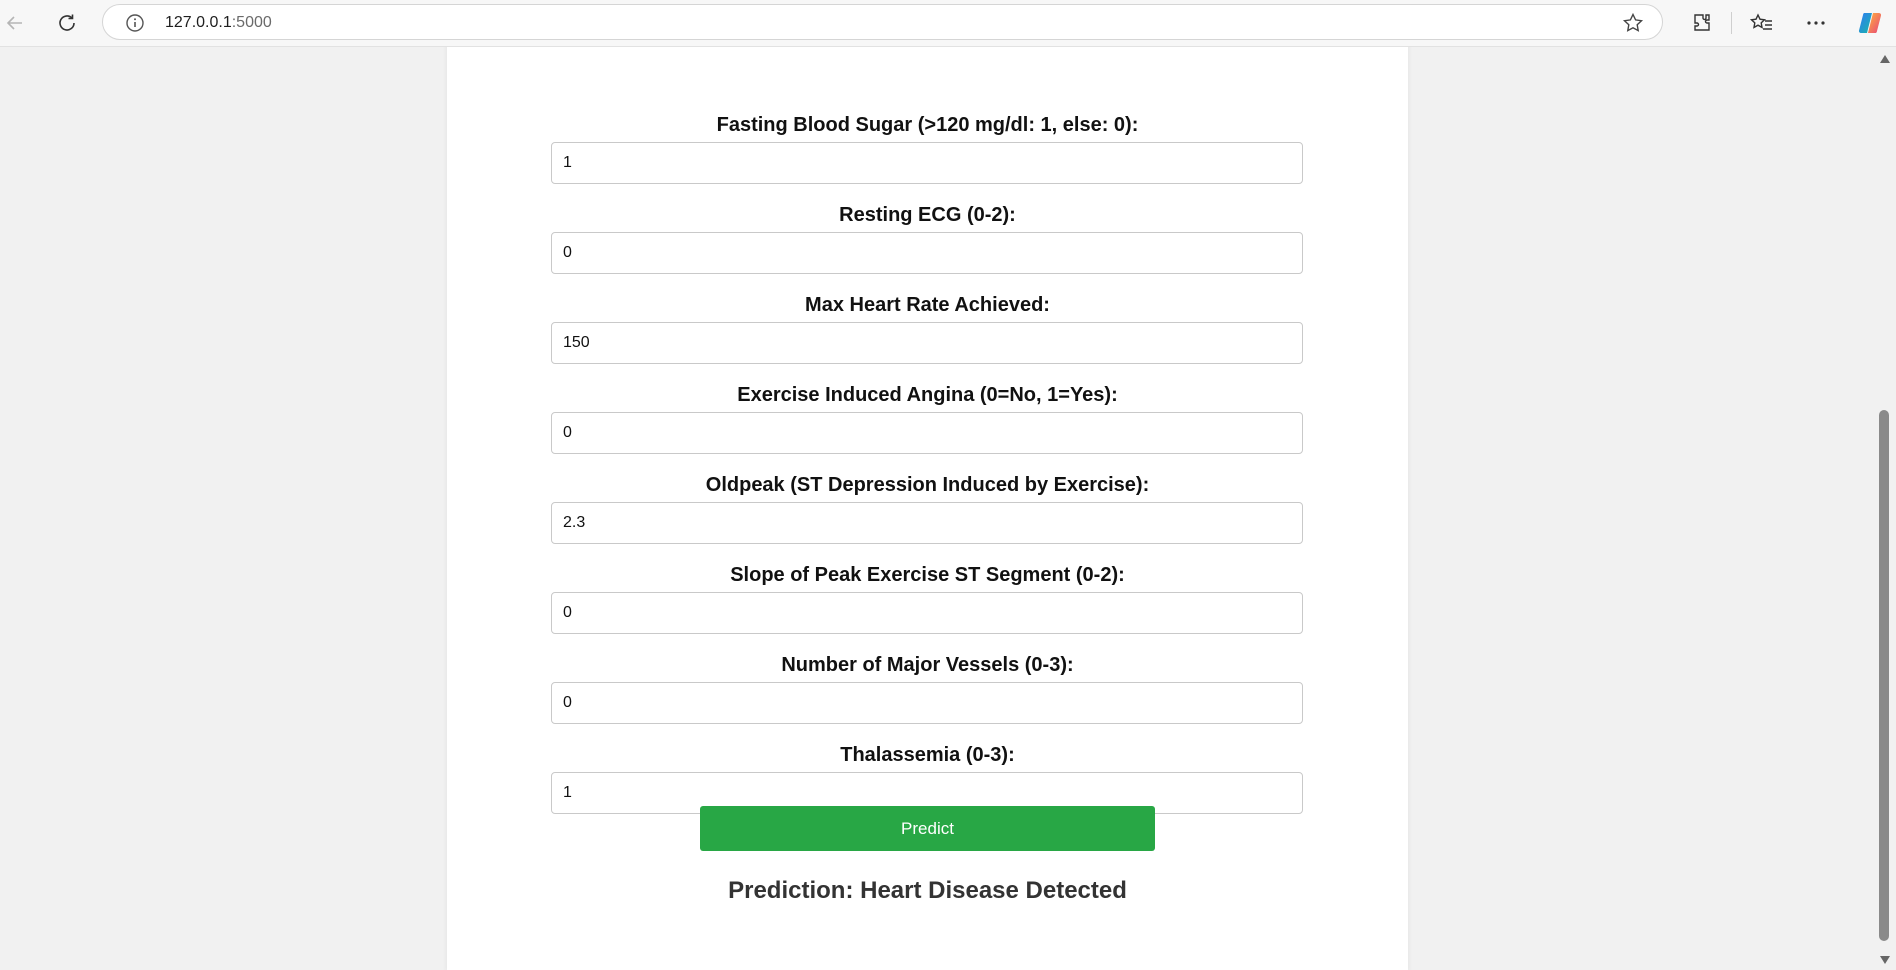 The image size is (1896, 970). What do you see at coordinates (927, 828) in the screenshot?
I see `predict-button: Predict` at bounding box center [927, 828].